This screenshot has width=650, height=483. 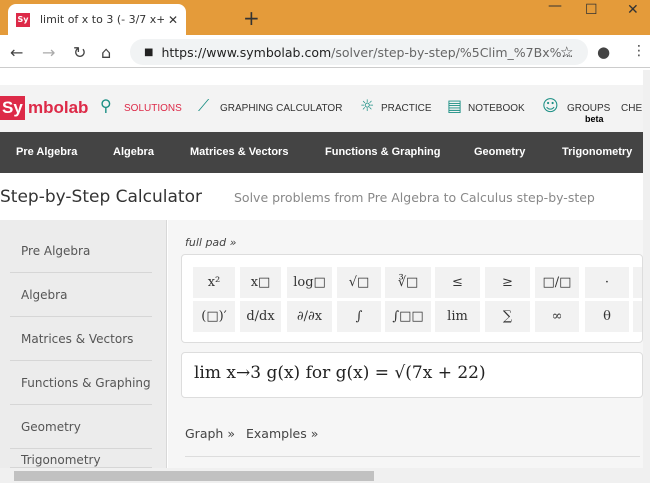 I want to click on logo: Sy, so click(x=12, y=108).